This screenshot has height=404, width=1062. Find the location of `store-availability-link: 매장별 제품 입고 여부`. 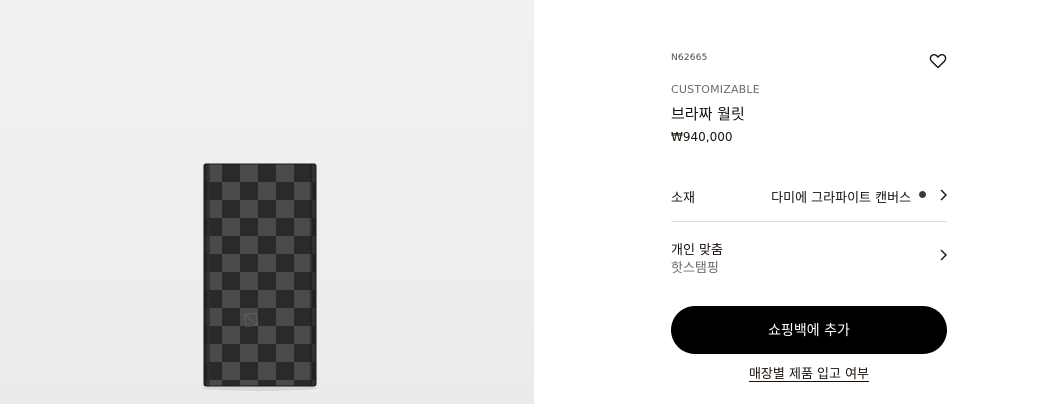

store-availability-link: 매장별 제품 입고 여부 is located at coordinates (809, 374).